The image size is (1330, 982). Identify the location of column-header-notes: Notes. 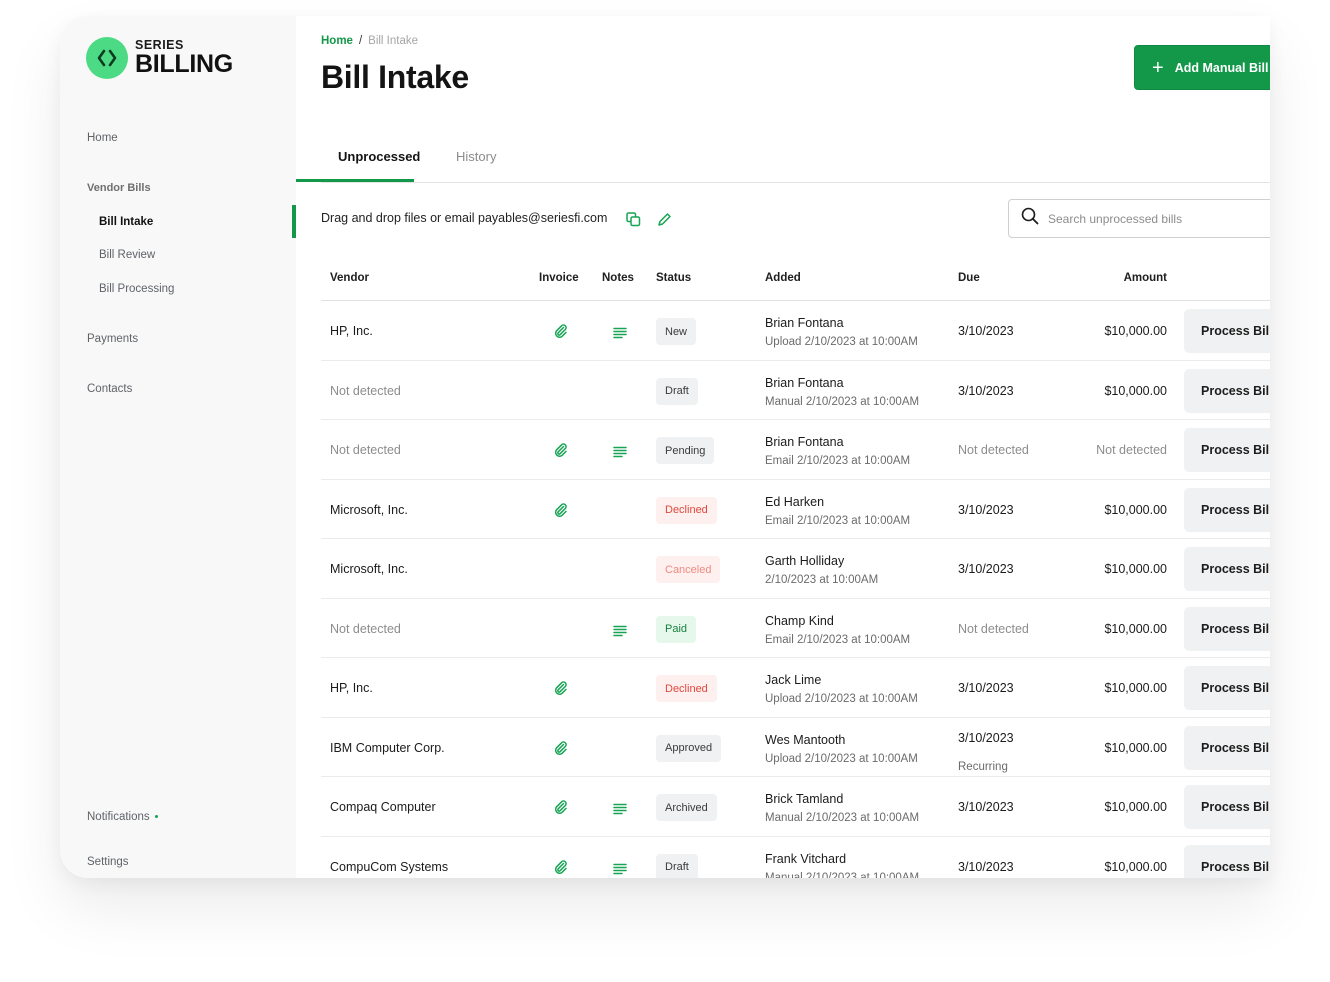
(618, 278).